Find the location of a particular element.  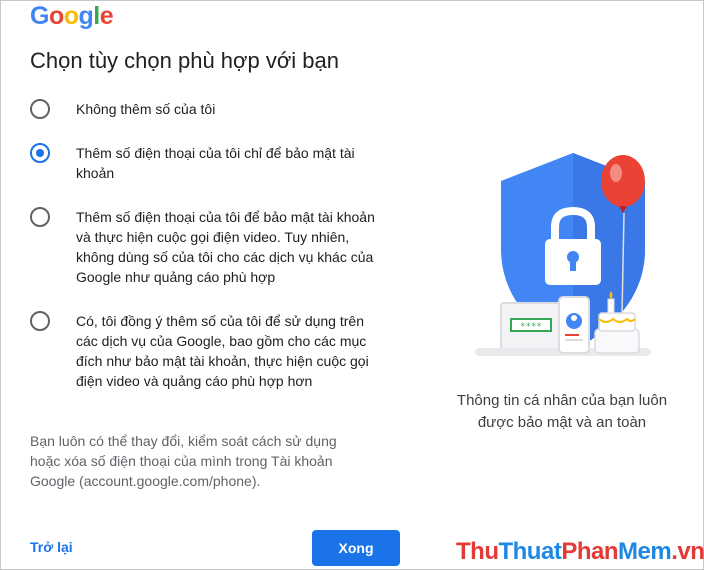

logo-letter: e is located at coordinates (106, 16).